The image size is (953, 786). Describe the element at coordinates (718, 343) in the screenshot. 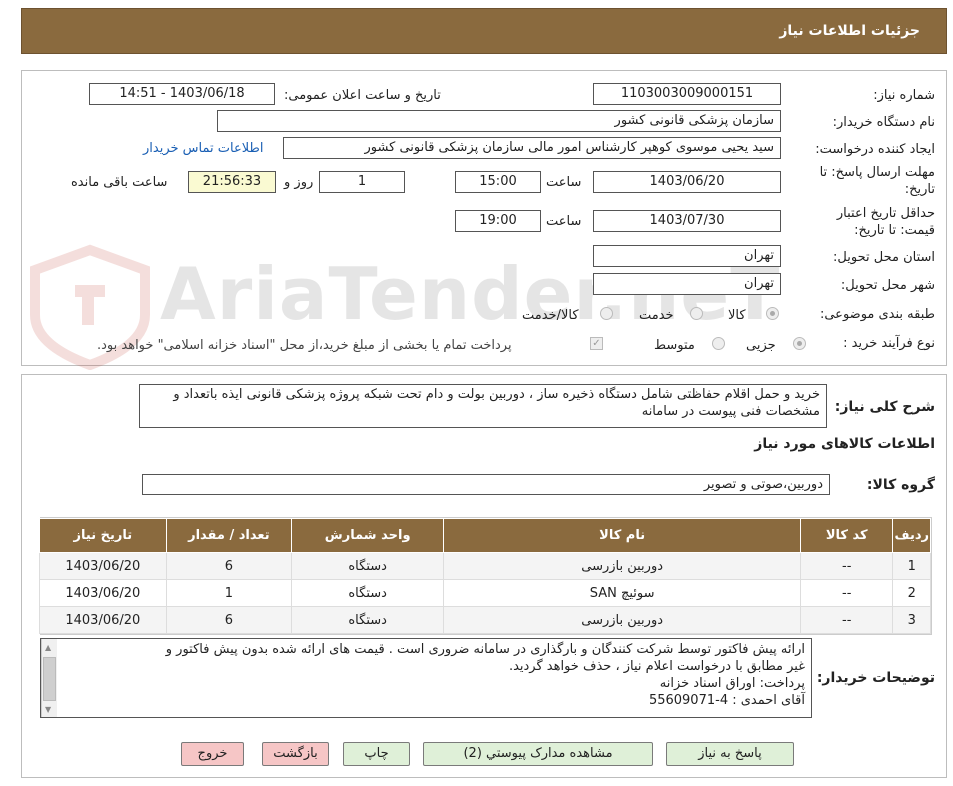

I see `purchase-type-radio-medium` at that location.